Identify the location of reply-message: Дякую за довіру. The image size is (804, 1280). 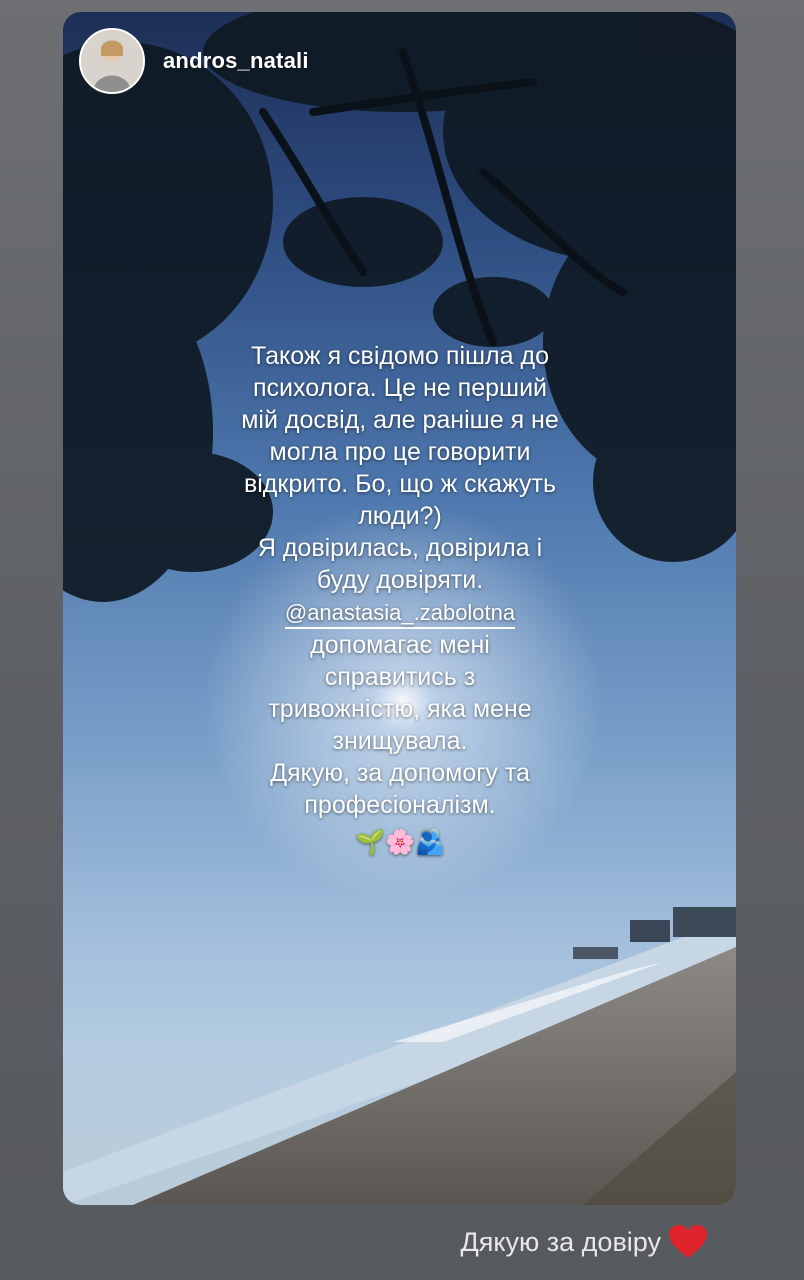
(583, 1242).